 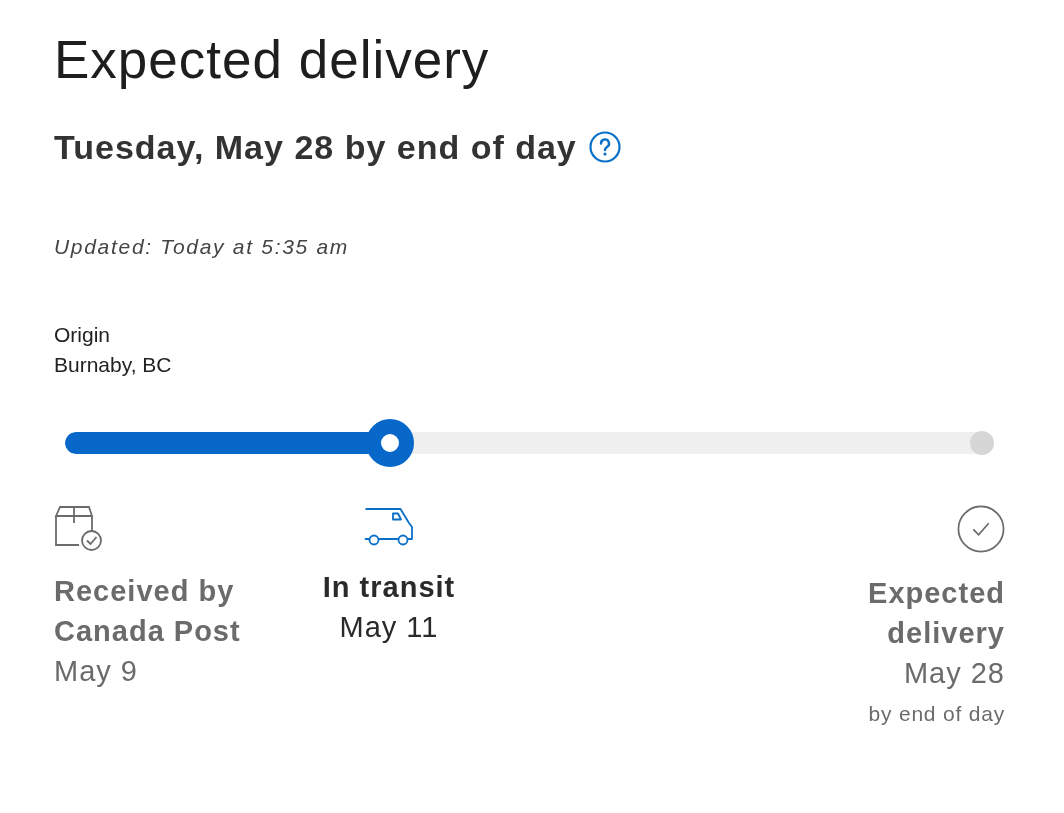 I want to click on step-date: May 9, so click(x=96, y=671).